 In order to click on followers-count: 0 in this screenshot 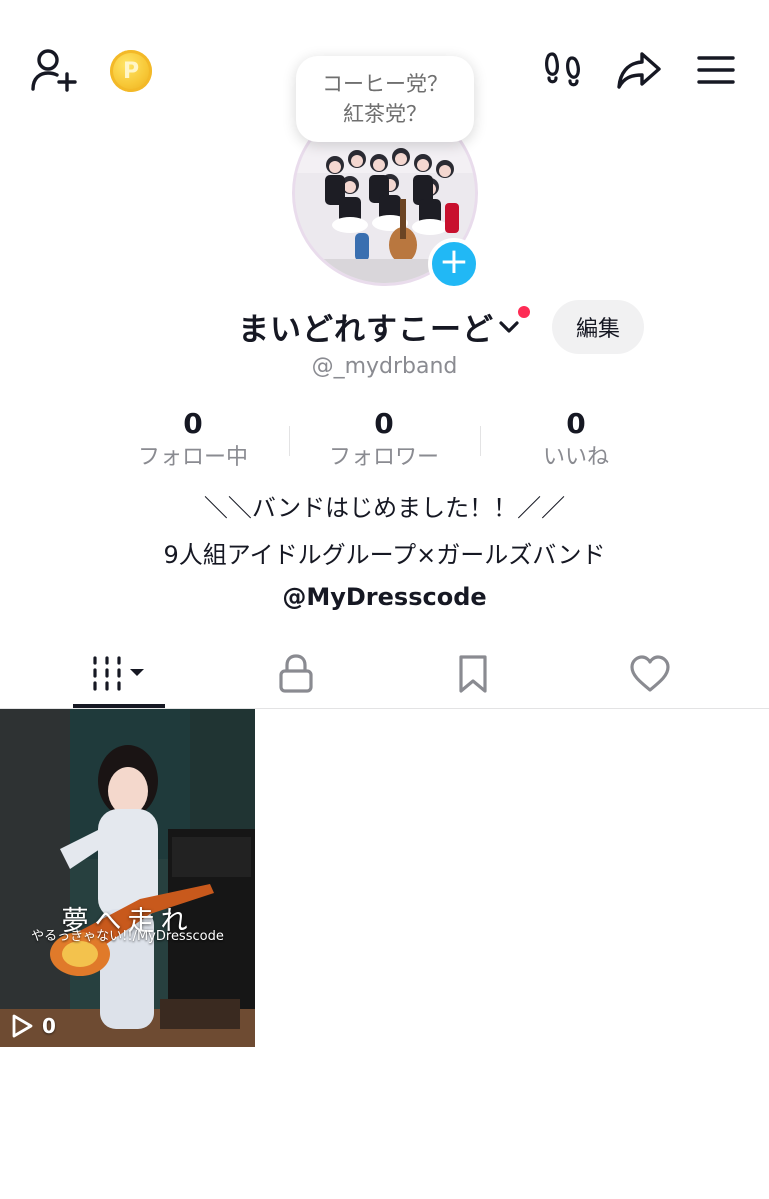, I will do `click(384, 423)`.